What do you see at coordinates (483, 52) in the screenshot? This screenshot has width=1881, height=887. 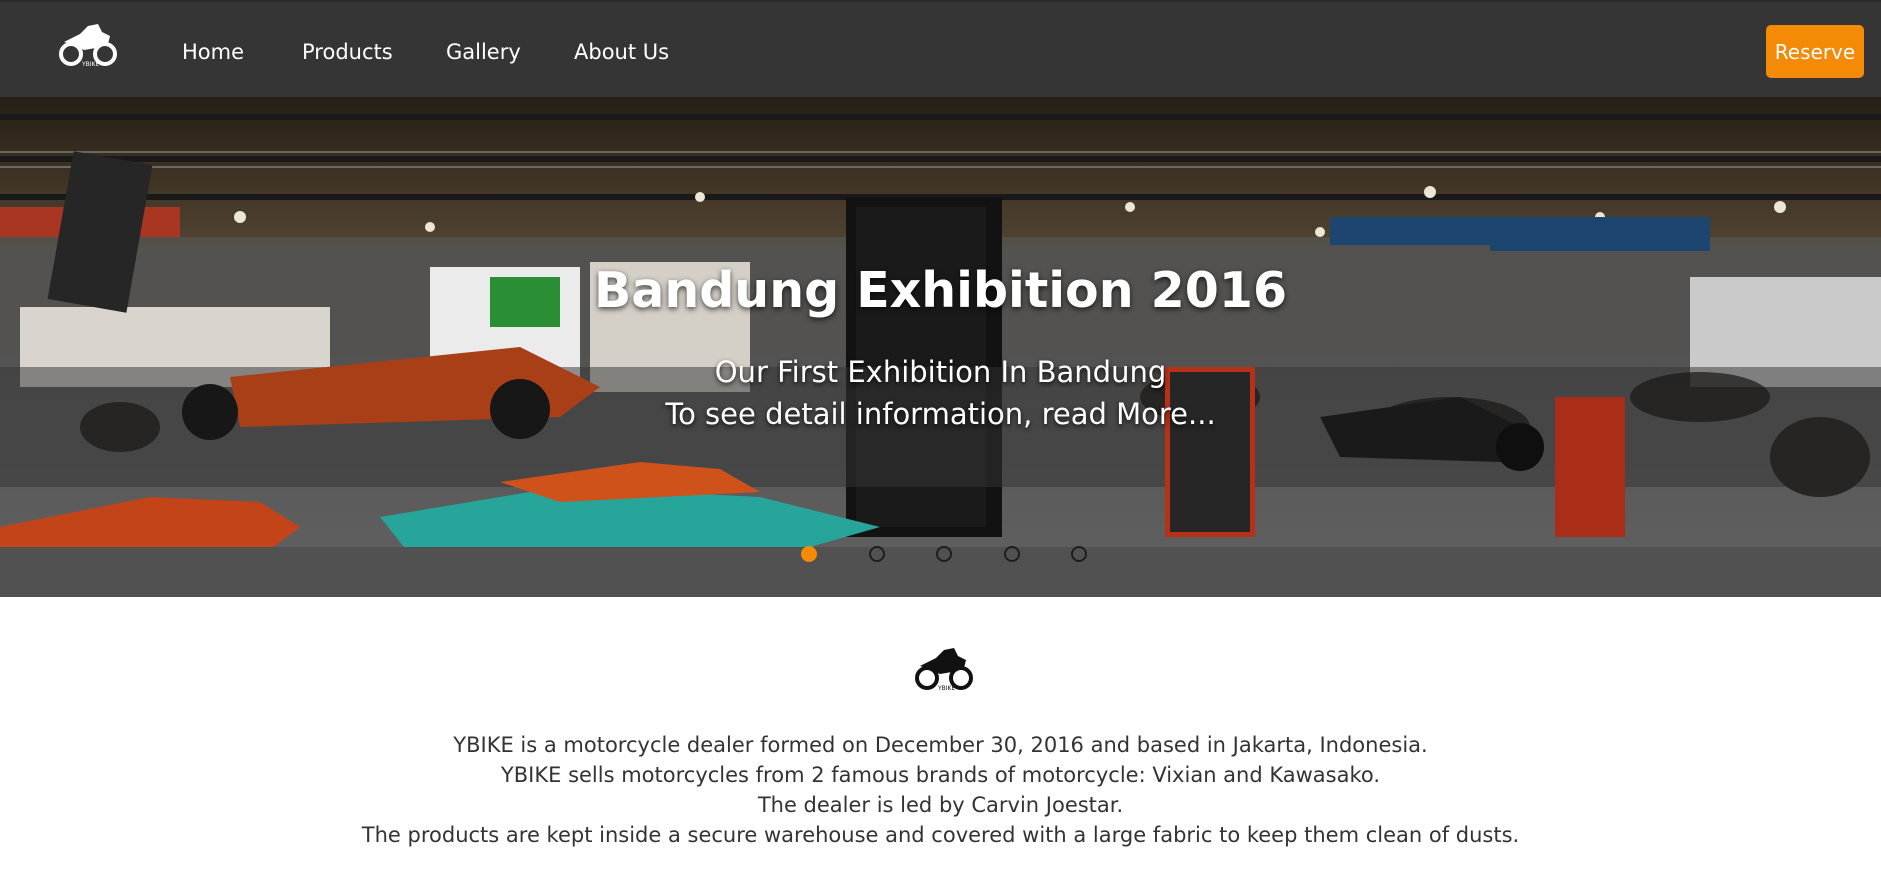 I see `nav-gallery: Gallery` at bounding box center [483, 52].